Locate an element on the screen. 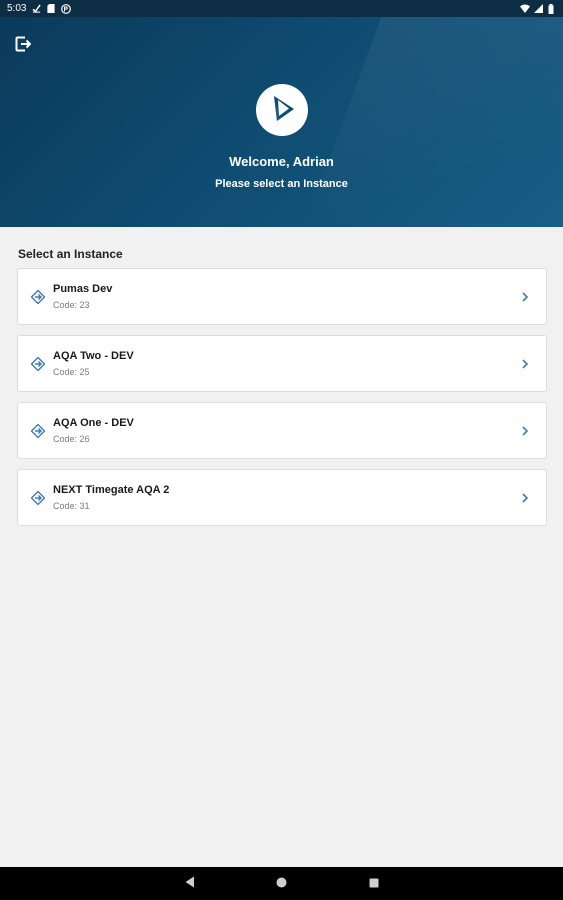  section-title: Select an Instance is located at coordinates (70, 254).